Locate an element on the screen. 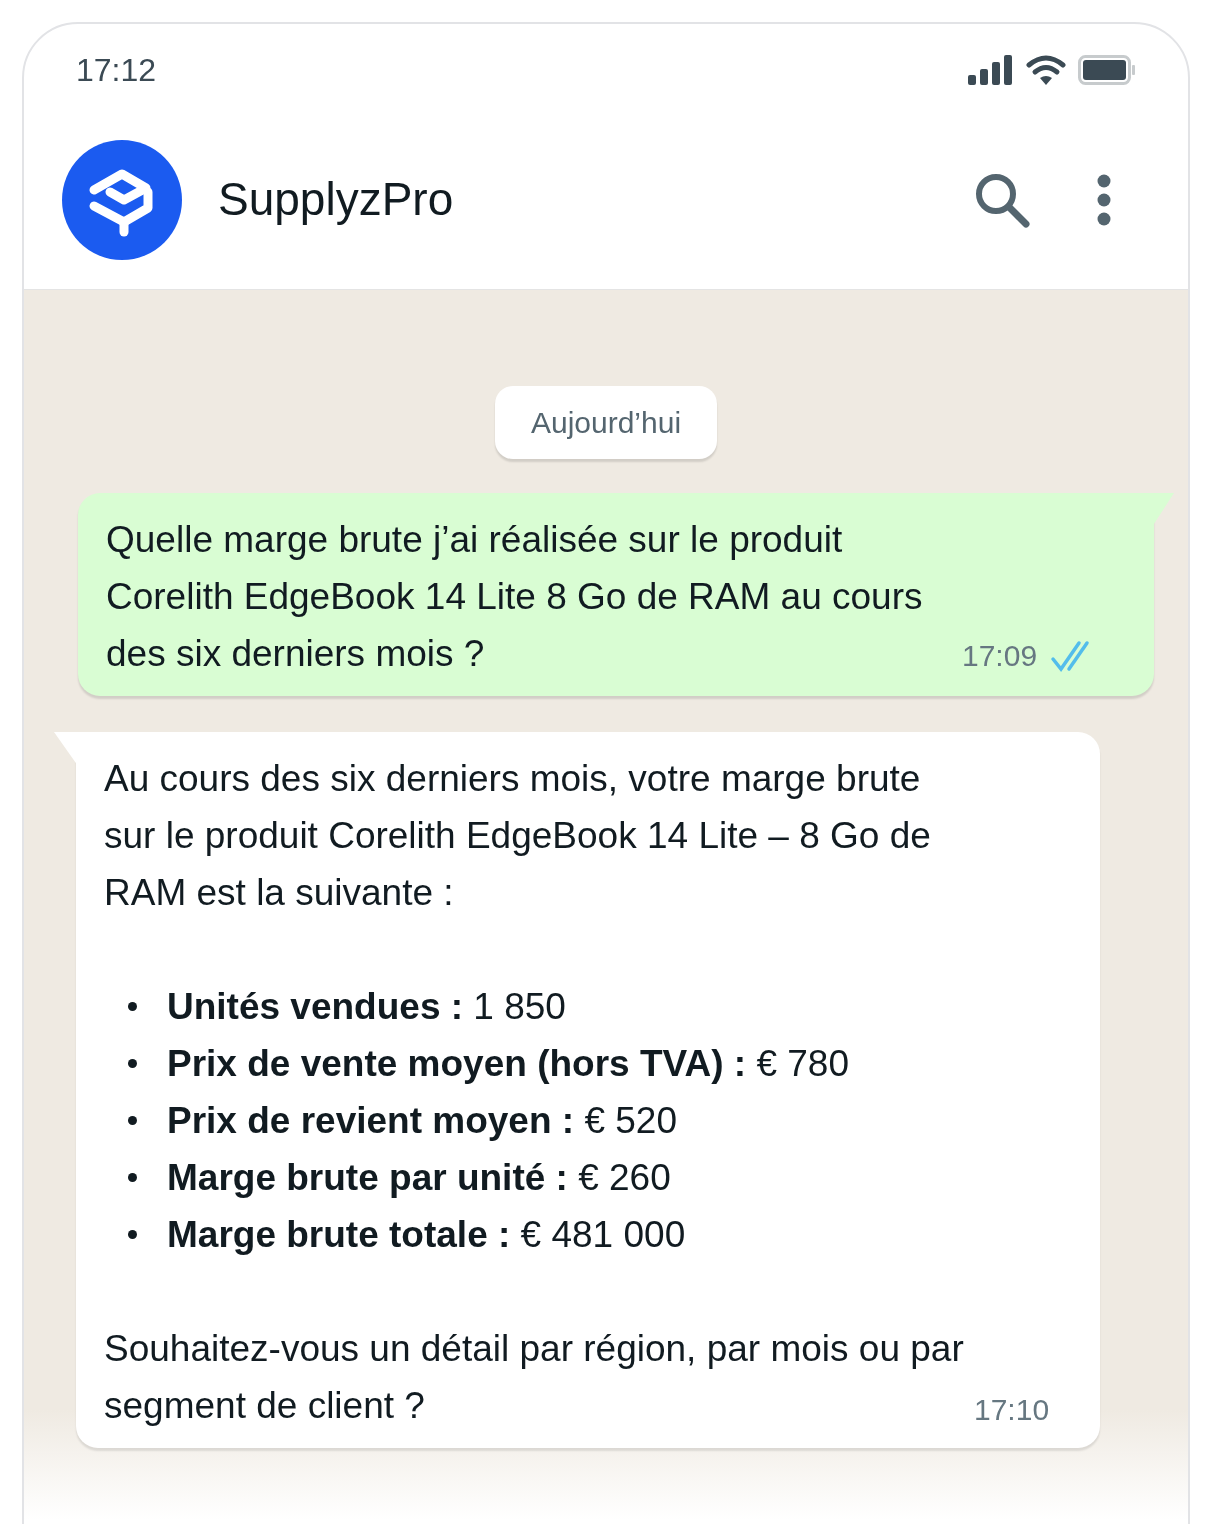 The image size is (1212, 1524). message-time: 17:09 is located at coordinates (1000, 656).